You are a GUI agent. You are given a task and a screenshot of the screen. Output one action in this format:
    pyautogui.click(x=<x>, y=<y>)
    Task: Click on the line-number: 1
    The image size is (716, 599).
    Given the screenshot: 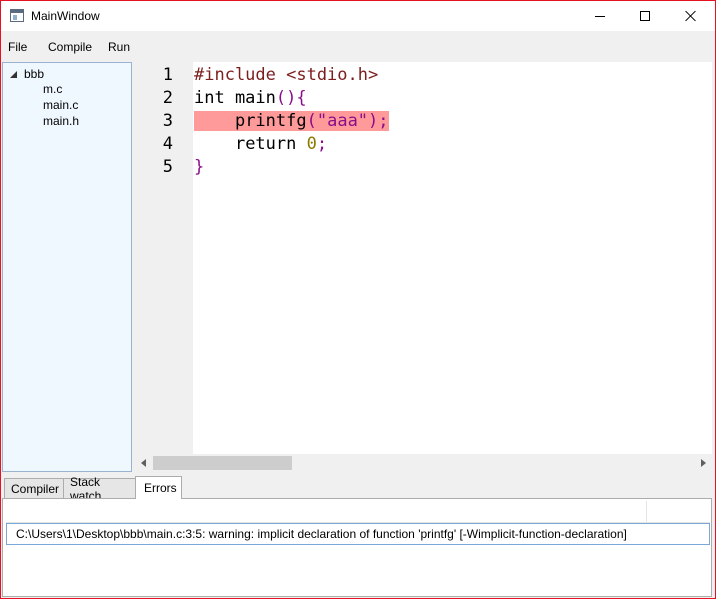 What is the action you would take?
    pyautogui.click(x=167, y=75)
    